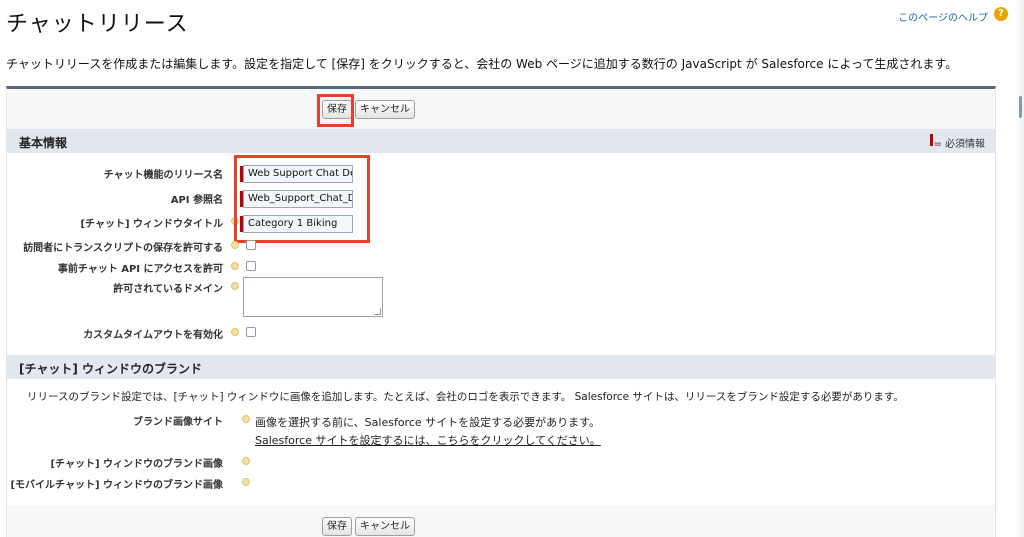 This screenshot has width=1024, height=537. Describe the element at coordinates (251, 332) in the screenshot. I see `custom-timeout-checkbox` at that location.